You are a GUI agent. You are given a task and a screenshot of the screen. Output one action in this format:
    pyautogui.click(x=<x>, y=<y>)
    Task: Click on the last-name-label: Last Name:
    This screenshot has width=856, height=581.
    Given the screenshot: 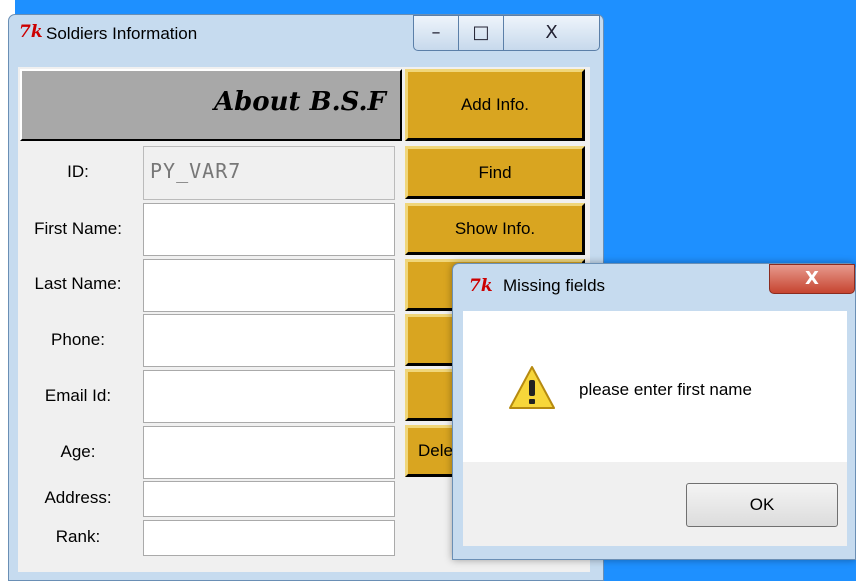 What is the action you would take?
    pyautogui.click(x=78, y=283)
    